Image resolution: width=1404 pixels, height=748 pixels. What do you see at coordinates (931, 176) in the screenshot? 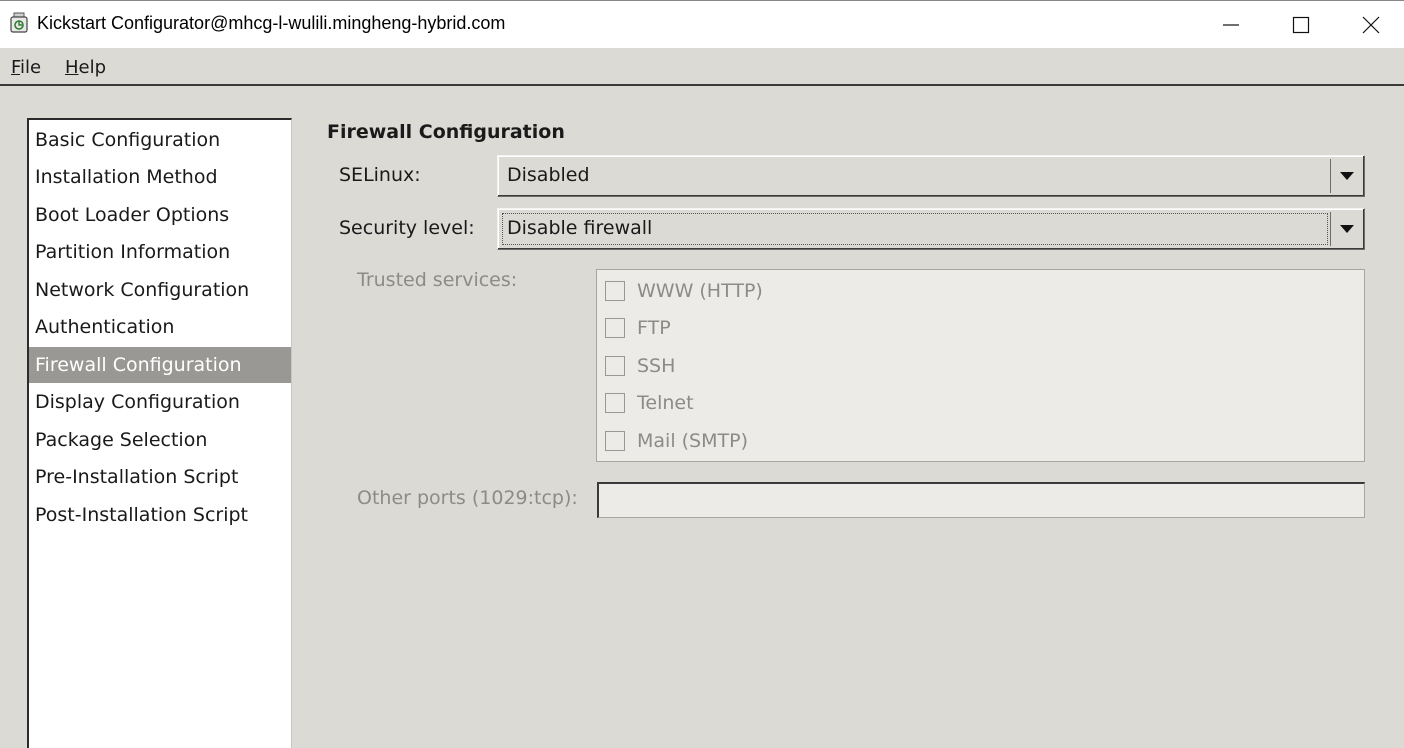
I see `selinux-dropdown: Disabled` at bounding box center [931, 176].